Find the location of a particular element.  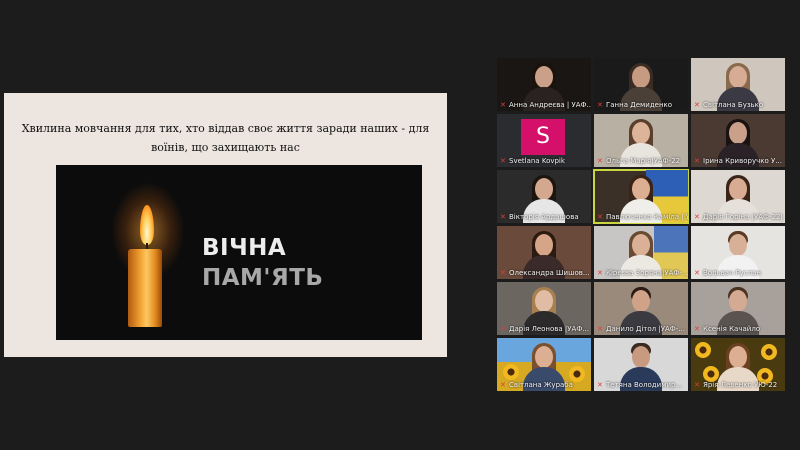

candle-icon is located at coordinates (145, 288).